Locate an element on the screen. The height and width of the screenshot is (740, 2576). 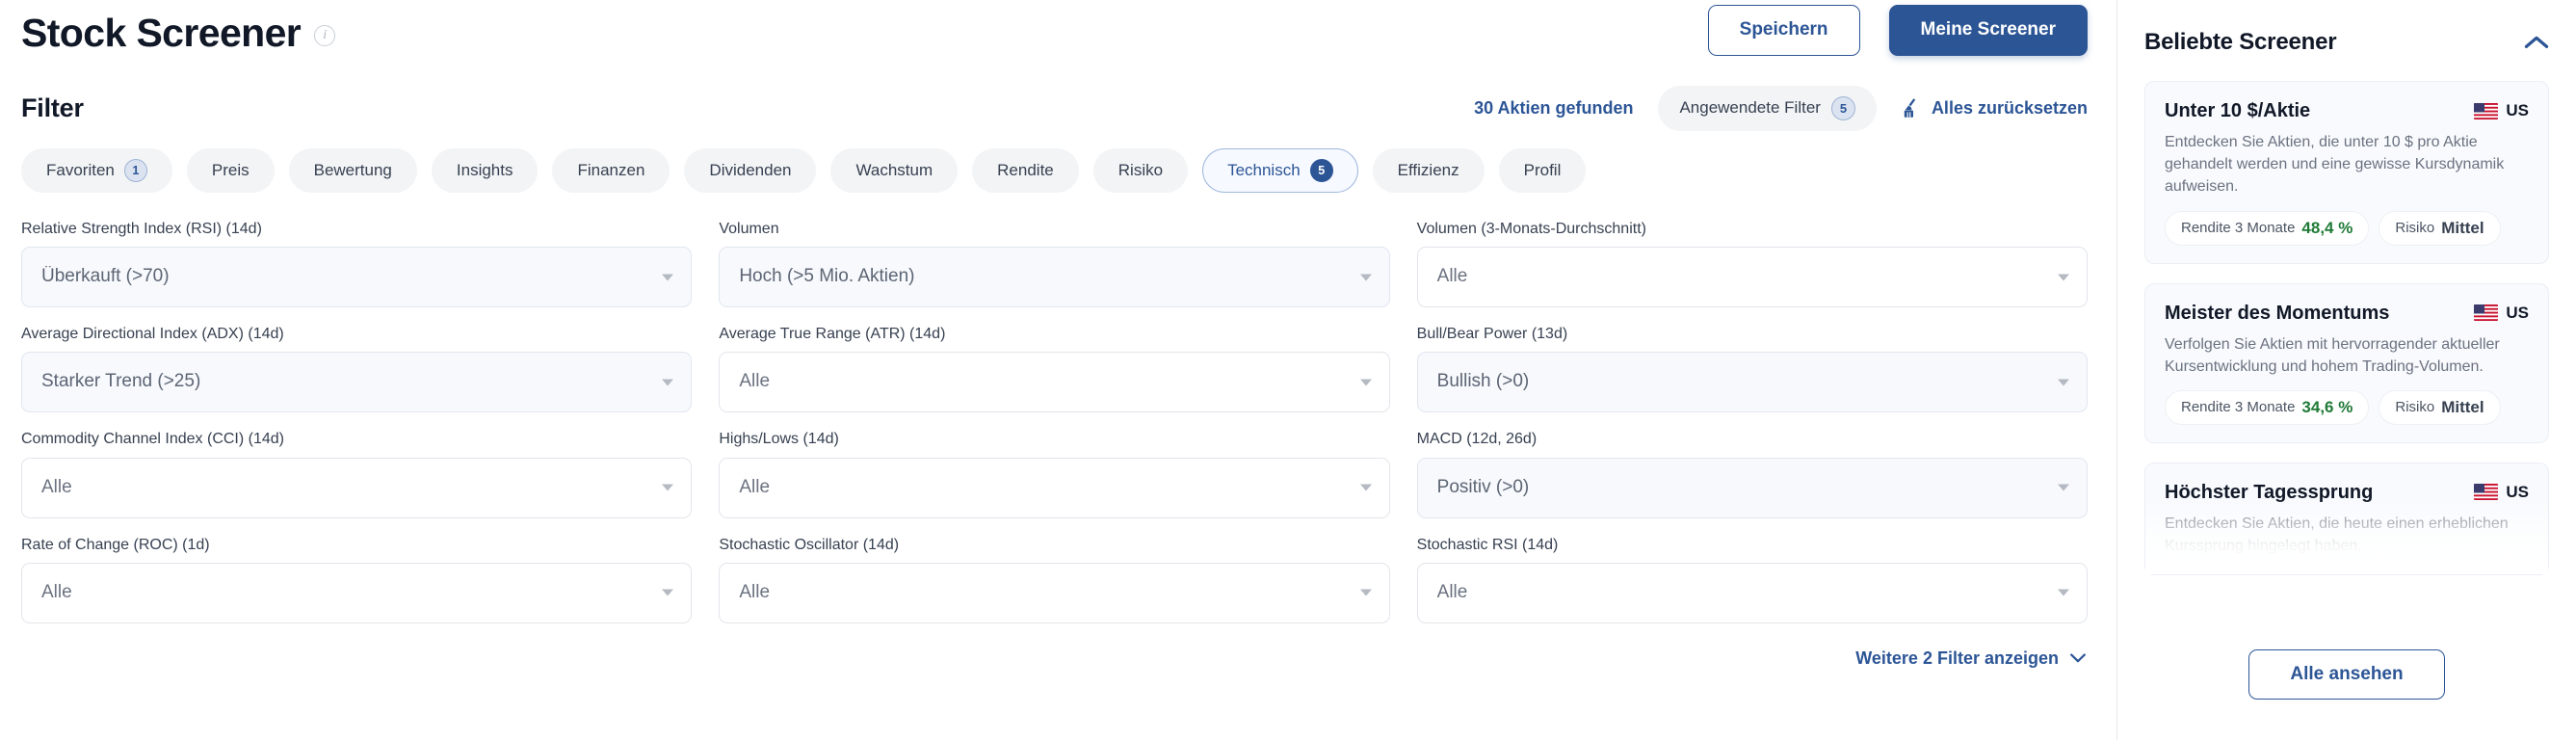
tab-label: Dividenden is located at coordinates (750, 169).